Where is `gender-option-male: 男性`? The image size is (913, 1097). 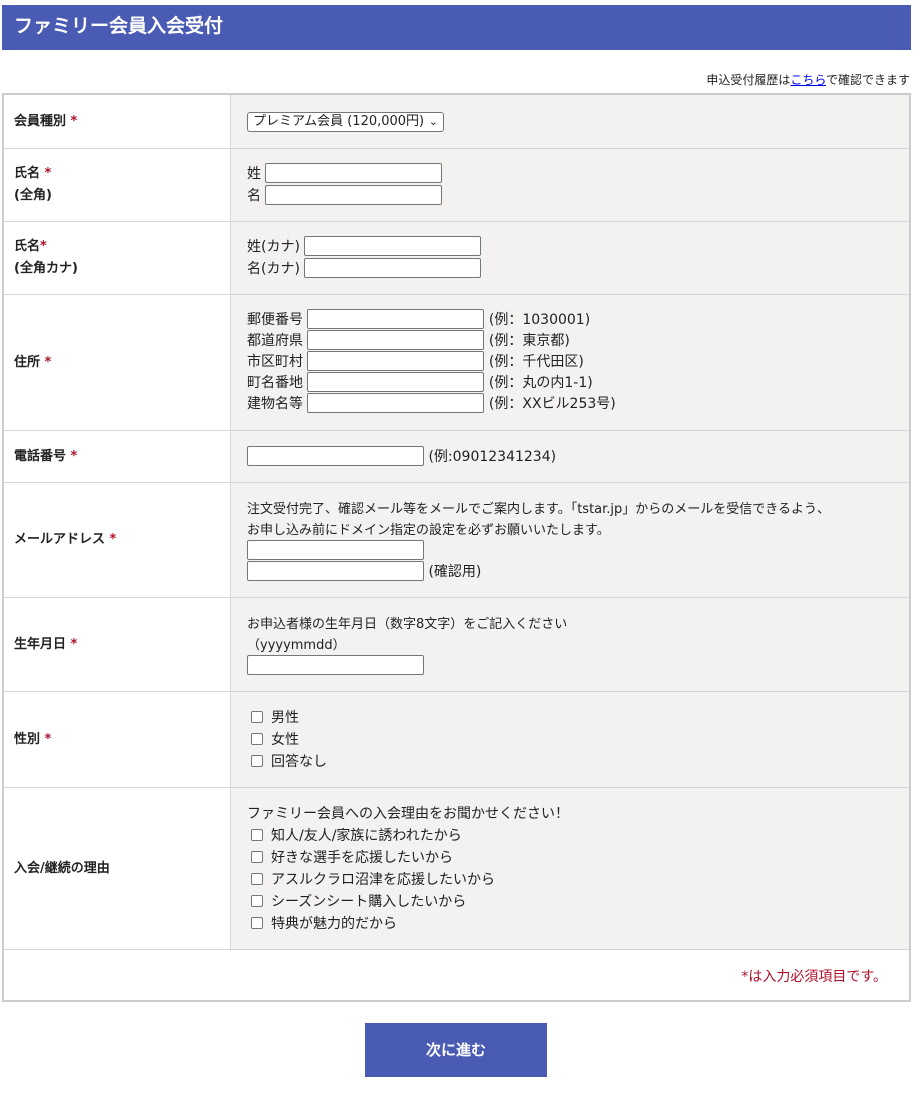
gender-option-male: 男性 is located at coordinates (273, 717).